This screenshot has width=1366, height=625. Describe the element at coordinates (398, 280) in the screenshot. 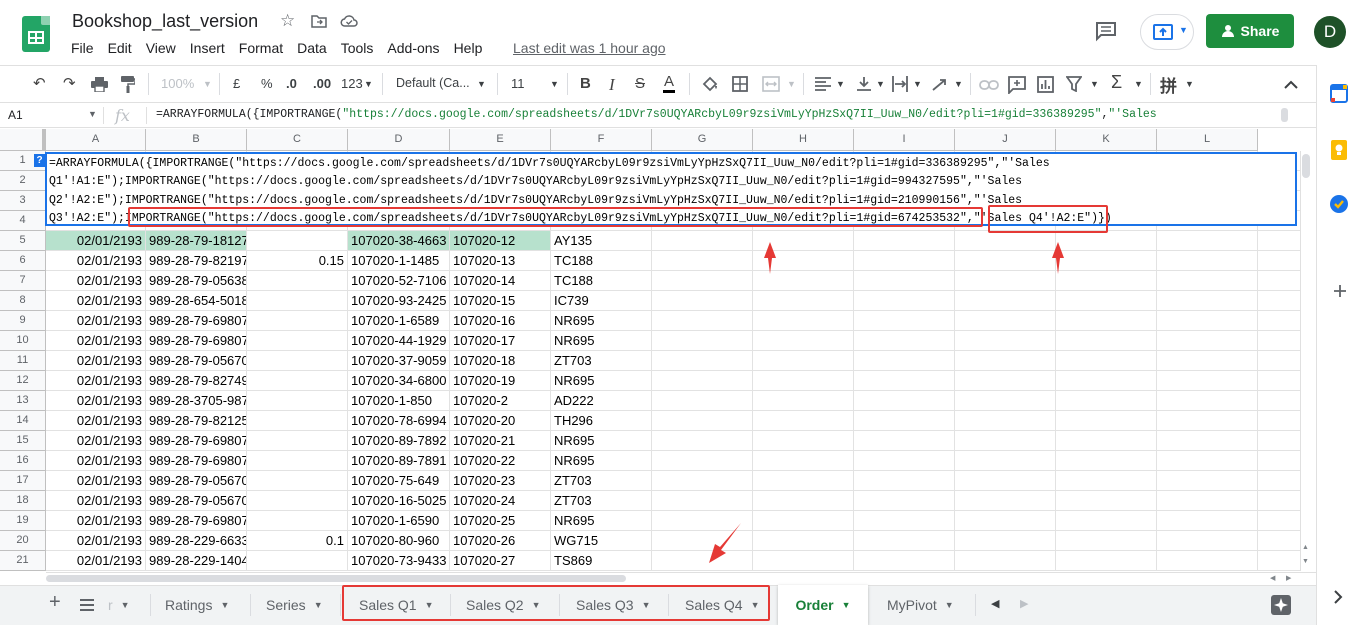

I see `cell-d-row: 107020-52-7106` at that location.